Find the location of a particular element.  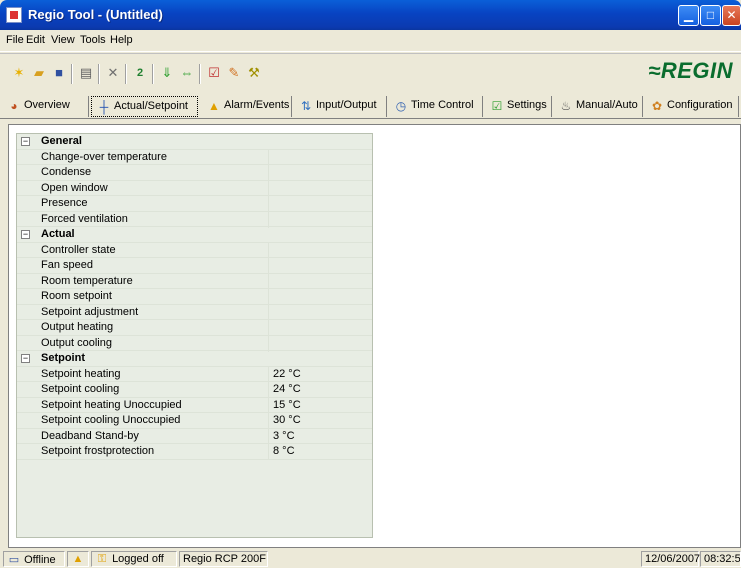

window-title: Regio Tool - (Untitled) is located at coordinates (95, 14).